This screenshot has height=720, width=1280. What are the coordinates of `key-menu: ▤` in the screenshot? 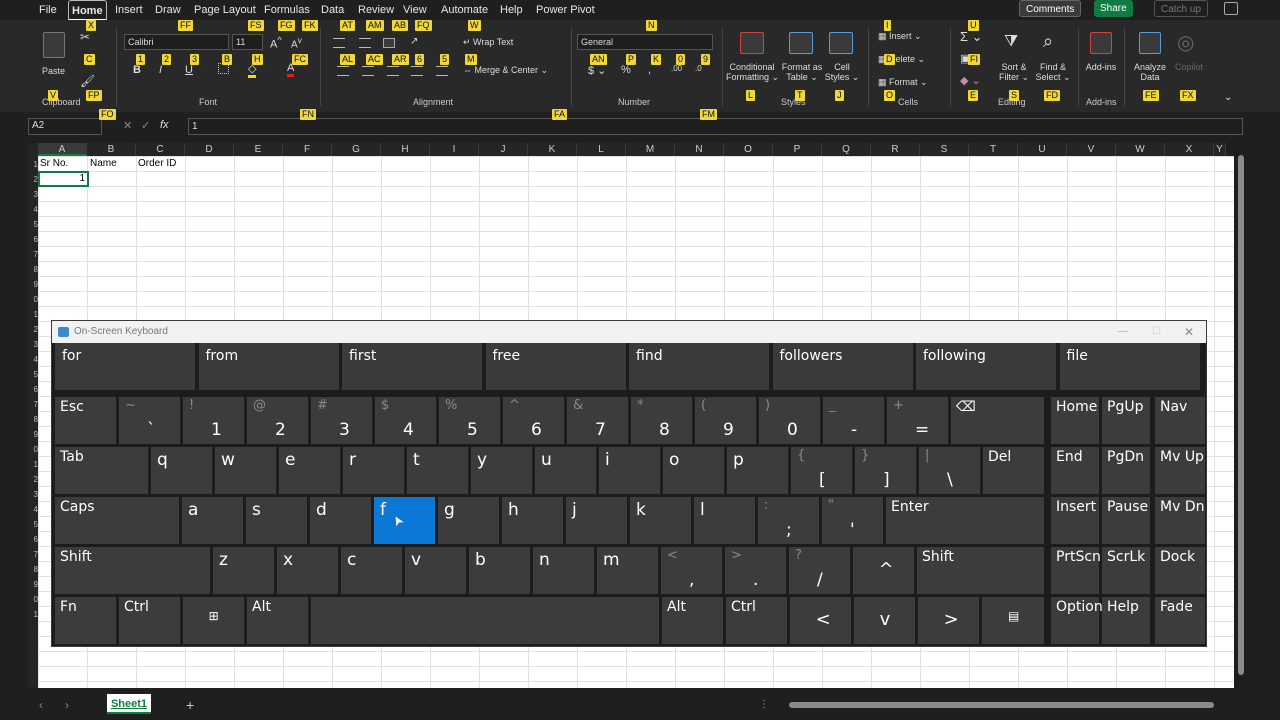 It's located at (1013, 620).